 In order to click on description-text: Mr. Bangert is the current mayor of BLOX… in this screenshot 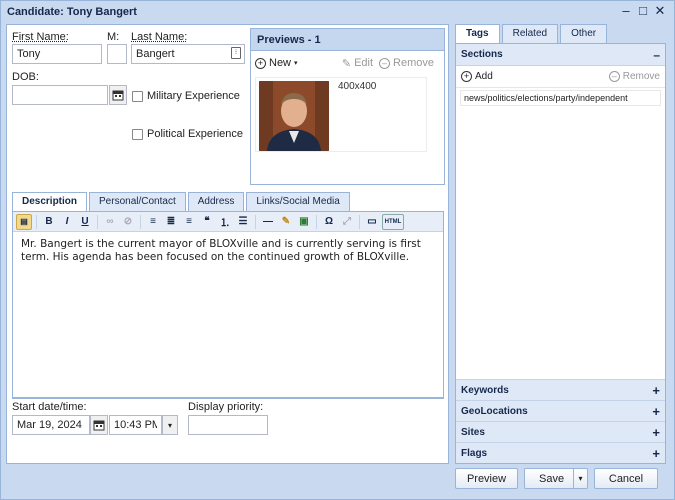, I will do `click(228, 251)`.